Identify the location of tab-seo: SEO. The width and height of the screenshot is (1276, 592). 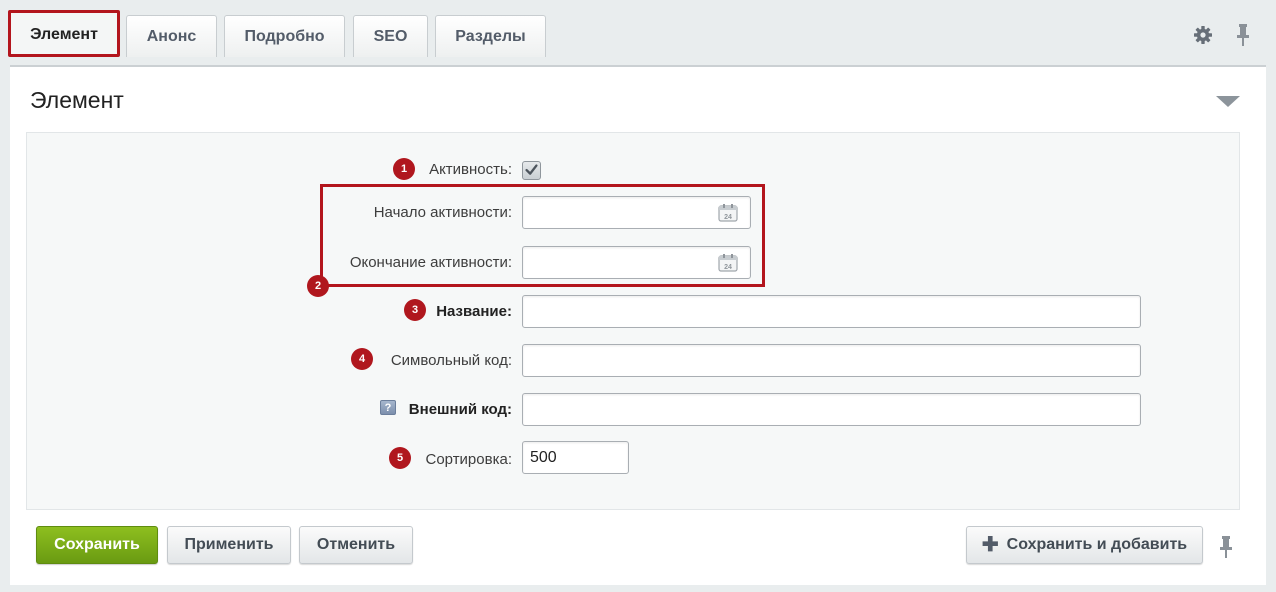
(390, 36).